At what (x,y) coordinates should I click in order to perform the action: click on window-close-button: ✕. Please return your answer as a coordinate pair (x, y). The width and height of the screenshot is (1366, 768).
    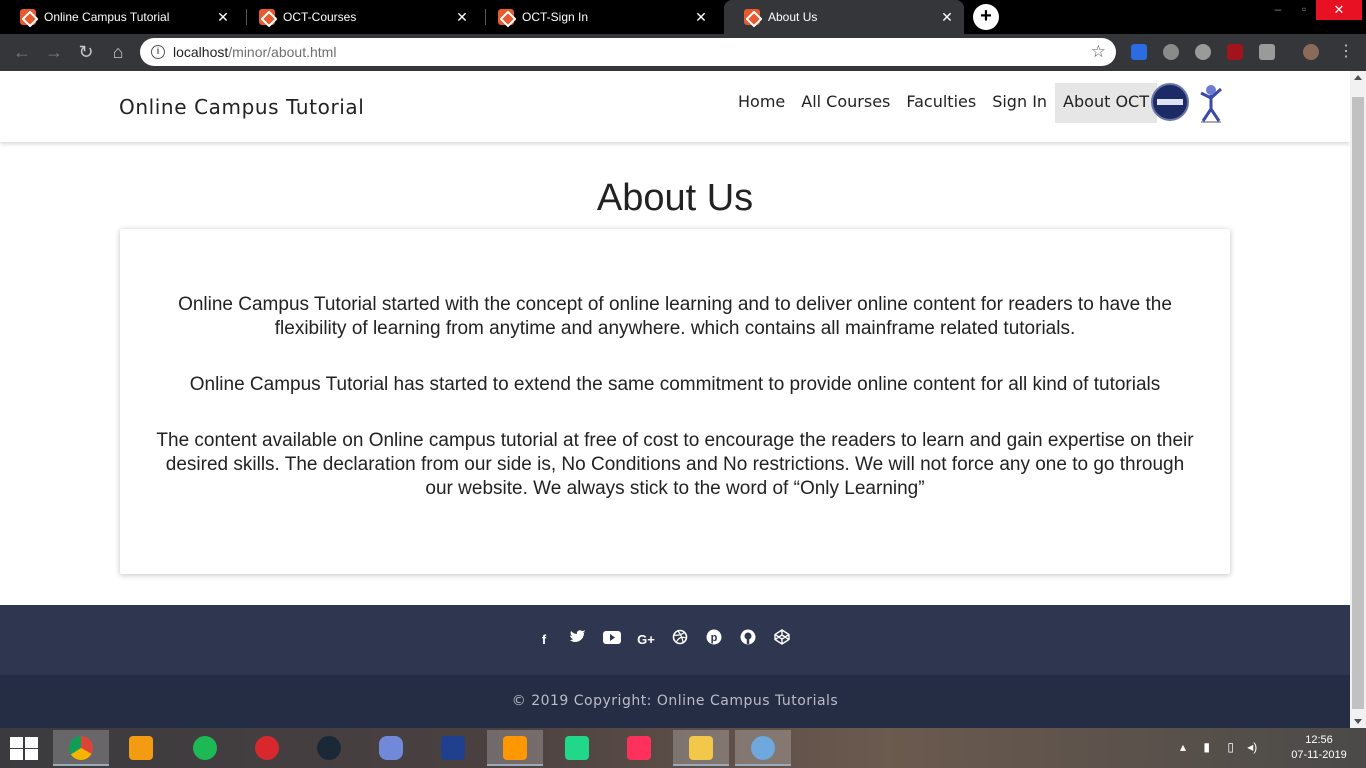
    Looking at the image, I should click on (1339, 10).